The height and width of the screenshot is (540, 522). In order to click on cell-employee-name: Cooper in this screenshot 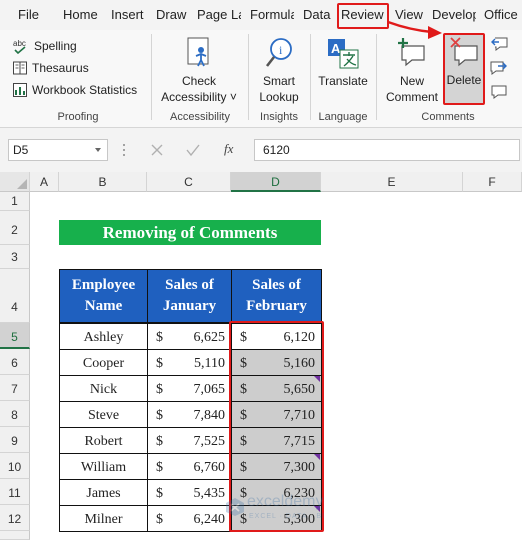, I will do `click(103, 362)`.